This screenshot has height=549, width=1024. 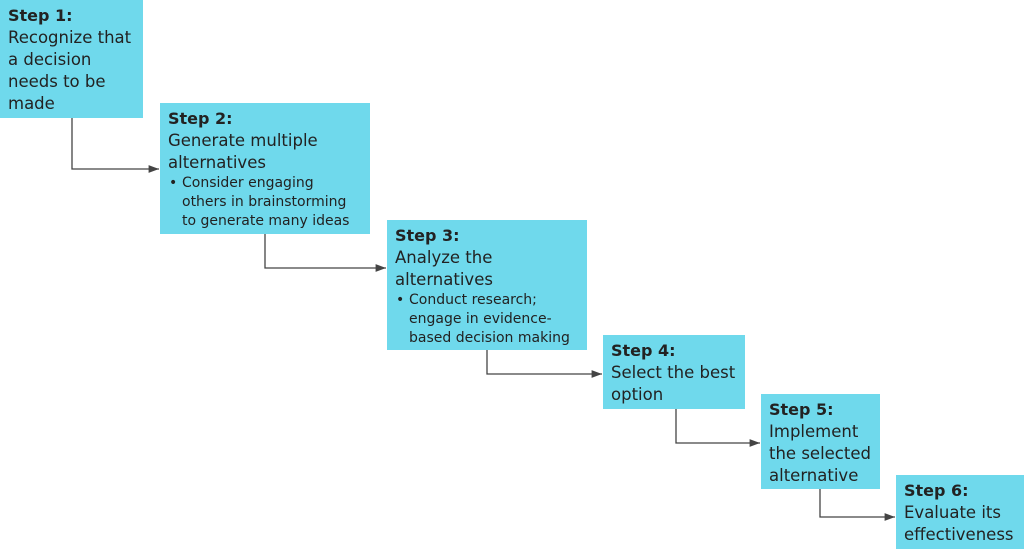 I want to click on step-6-box: Step 6: Evaluate its effectiveness, so click(x=960, y=512).